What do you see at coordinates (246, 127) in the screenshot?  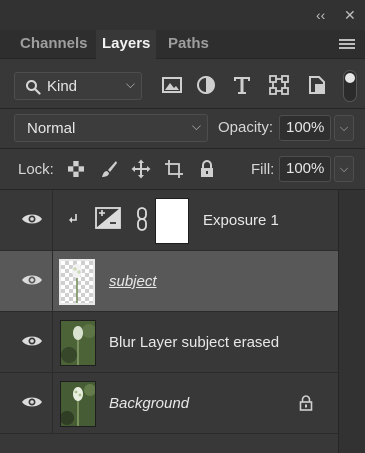 I see `opacity-label: Opacity:` at bounding box center [246, 127].